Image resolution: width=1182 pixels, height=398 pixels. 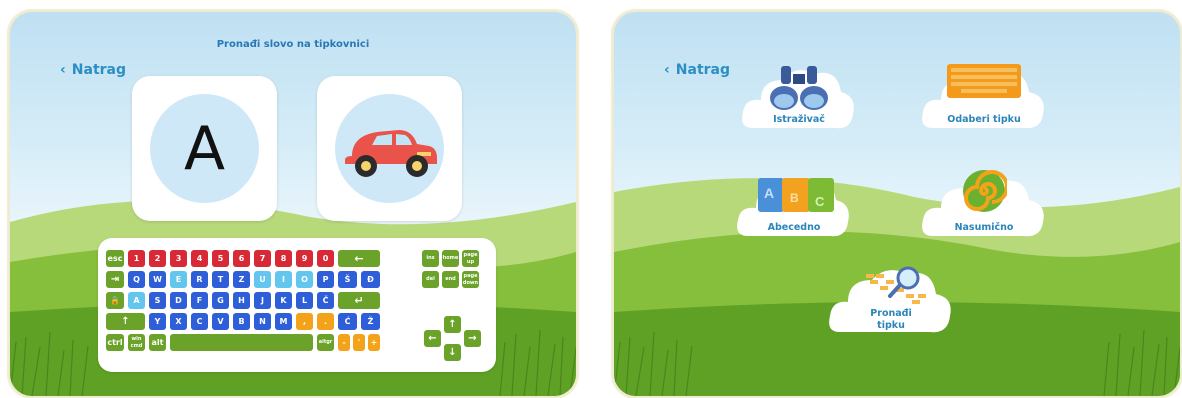 What do you see at coordinates (984, 227) in the screenshot?
I see `menu-item-label: Nasumično` at bounding box center [984, 227].